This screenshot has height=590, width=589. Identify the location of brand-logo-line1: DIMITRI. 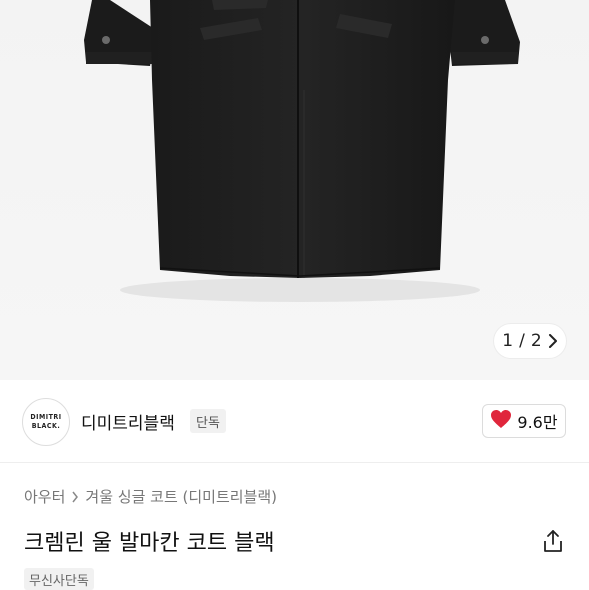
(46, 417).